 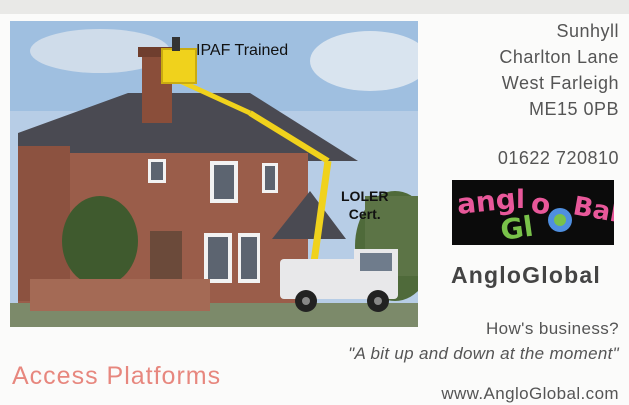 What do you see at coordinates (365, 196) in the screenshot?
I see `loler-line-1: LOLER` at bounding box center [365, 196].